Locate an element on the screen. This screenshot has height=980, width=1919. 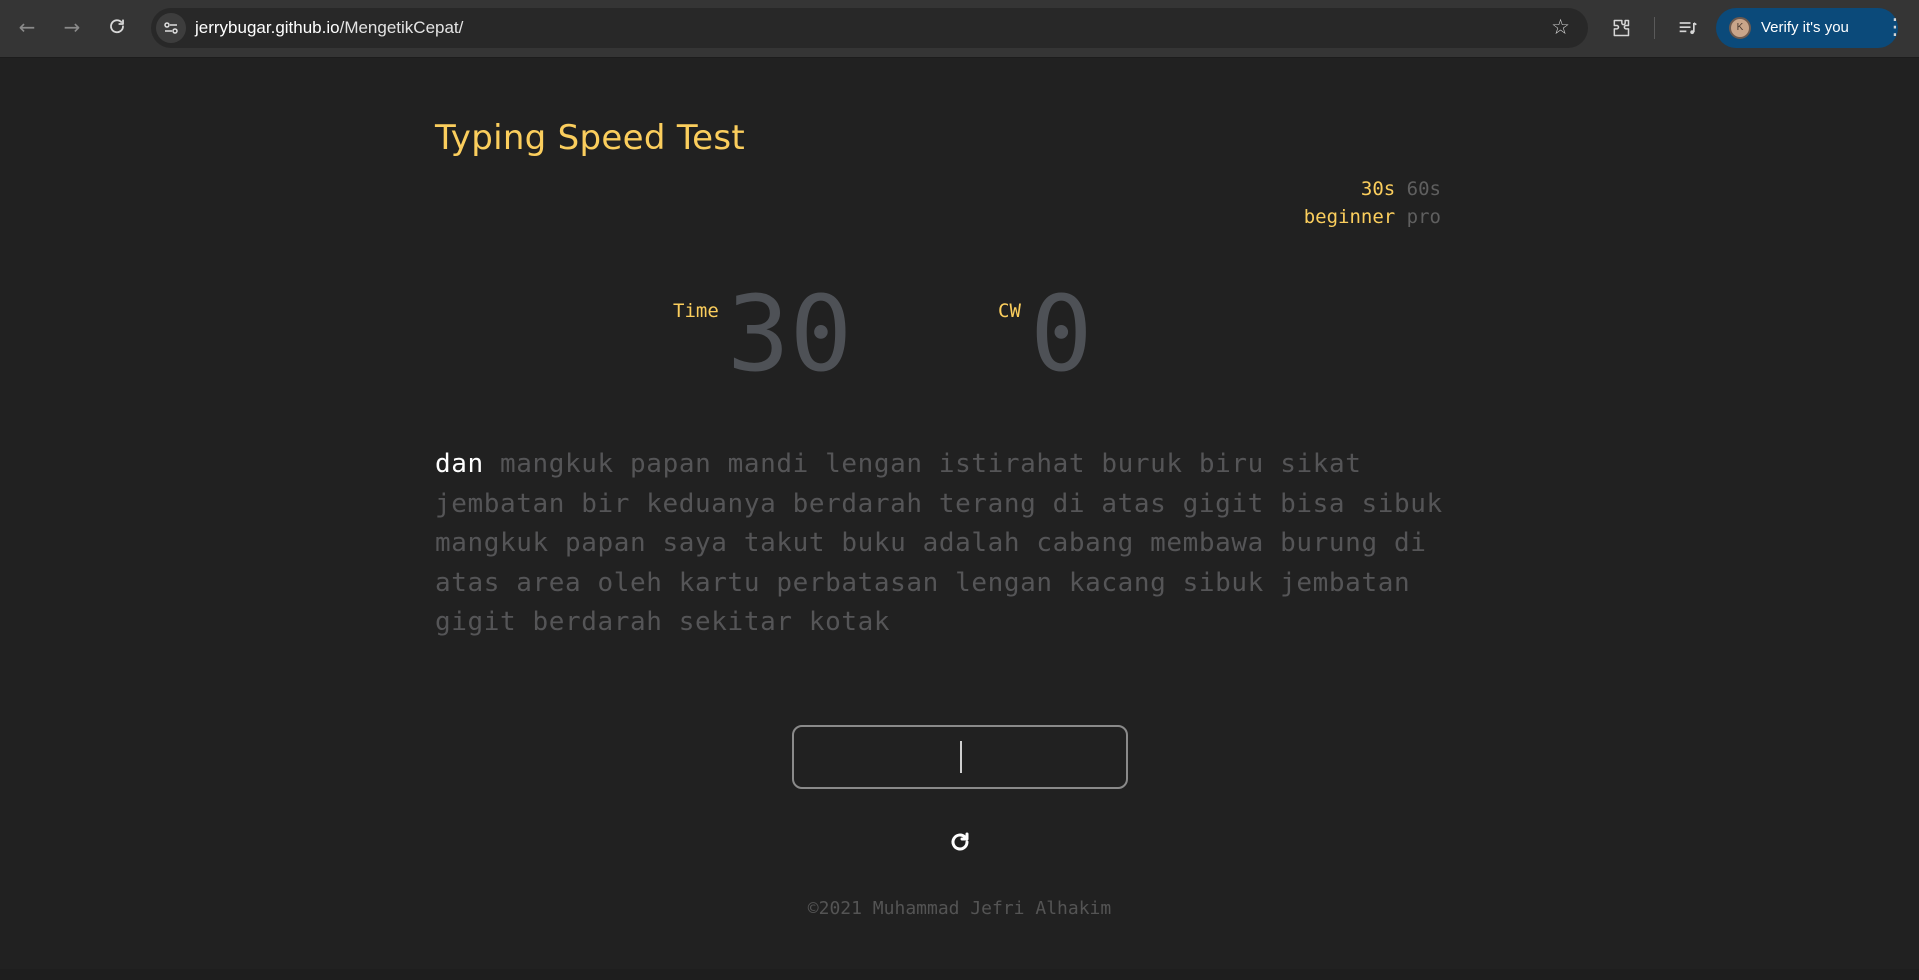
bookmark-star-icon: ☆ is located at coordinates (1560, 27).